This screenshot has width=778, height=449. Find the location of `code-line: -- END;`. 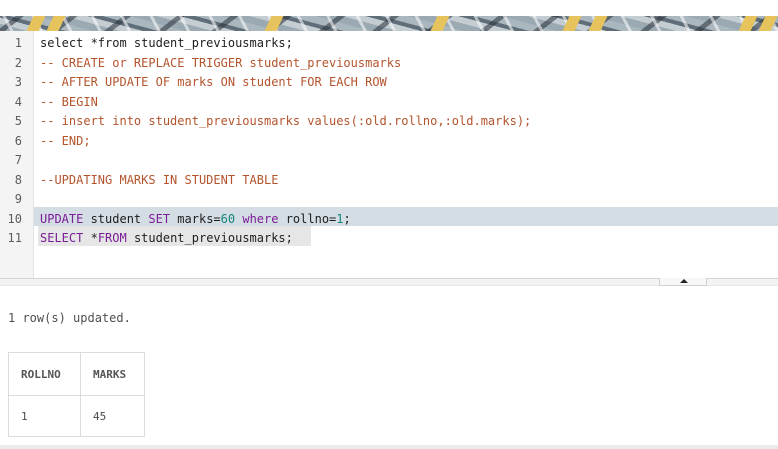

code-line: -- END; is located at coordinates (65, 142).